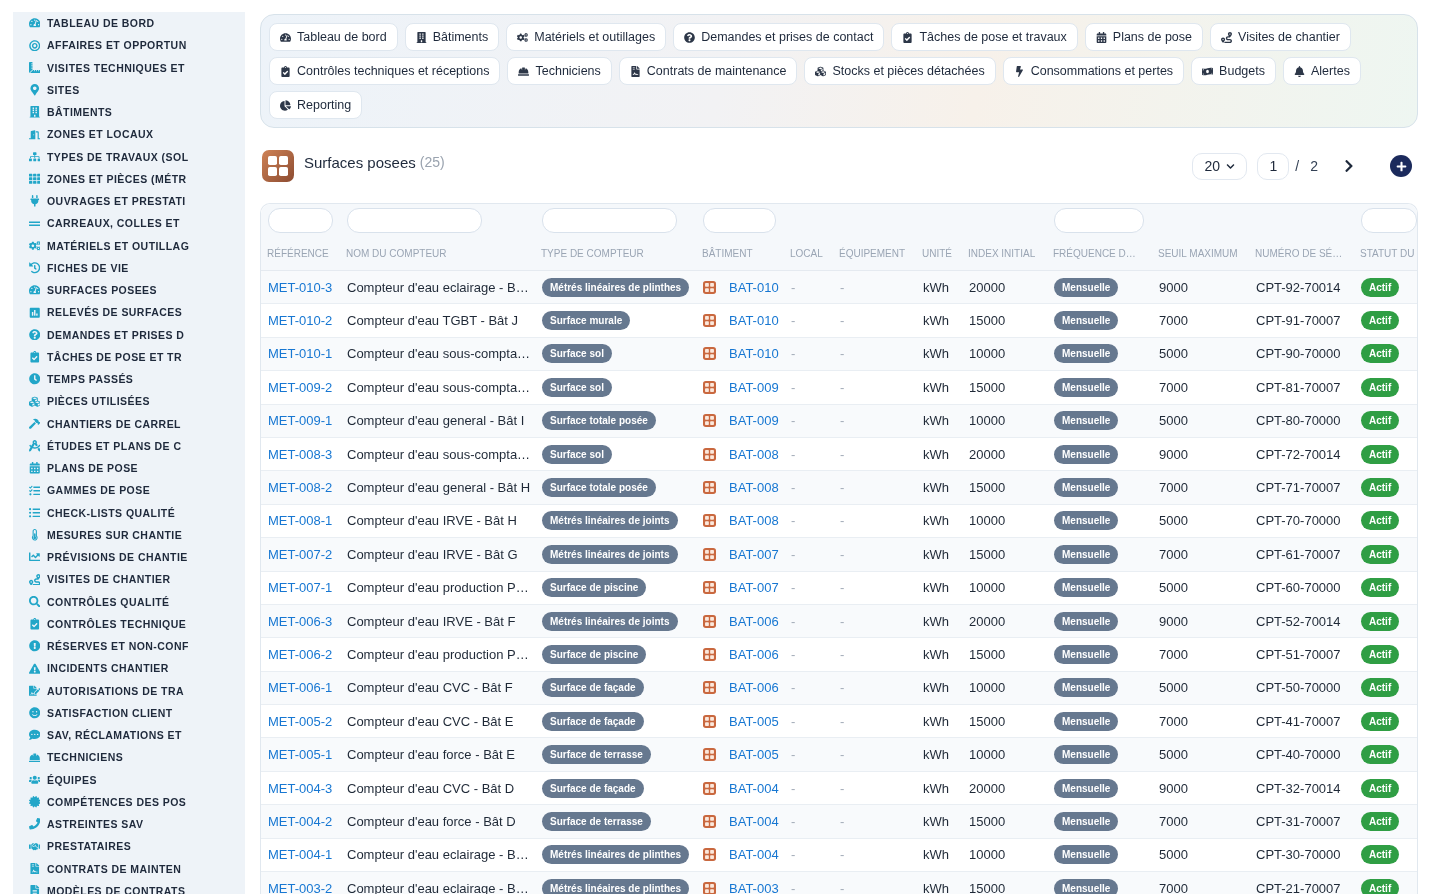 This screenshot has width=1445, height=894. Describe the element at coordinates (129, 223) in the screenshot. I see `sidebar-item: CARREAUX, COLLES ET` at that location.